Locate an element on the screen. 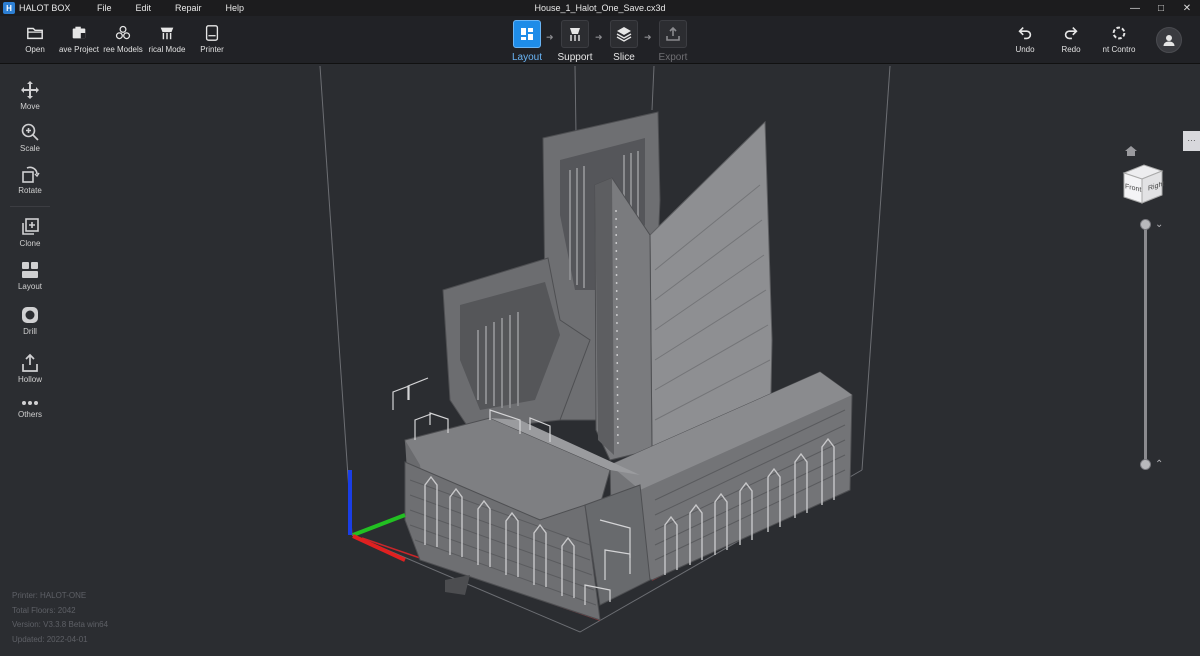  user-avatar-icon is located at coordinates (1169, 40).